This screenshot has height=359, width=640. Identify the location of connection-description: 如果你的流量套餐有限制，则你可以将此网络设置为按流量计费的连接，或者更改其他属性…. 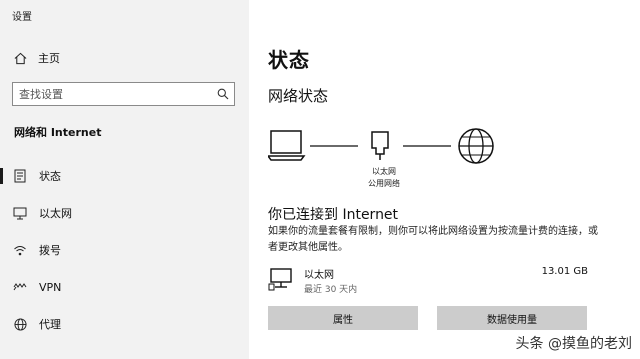
(433, 239).